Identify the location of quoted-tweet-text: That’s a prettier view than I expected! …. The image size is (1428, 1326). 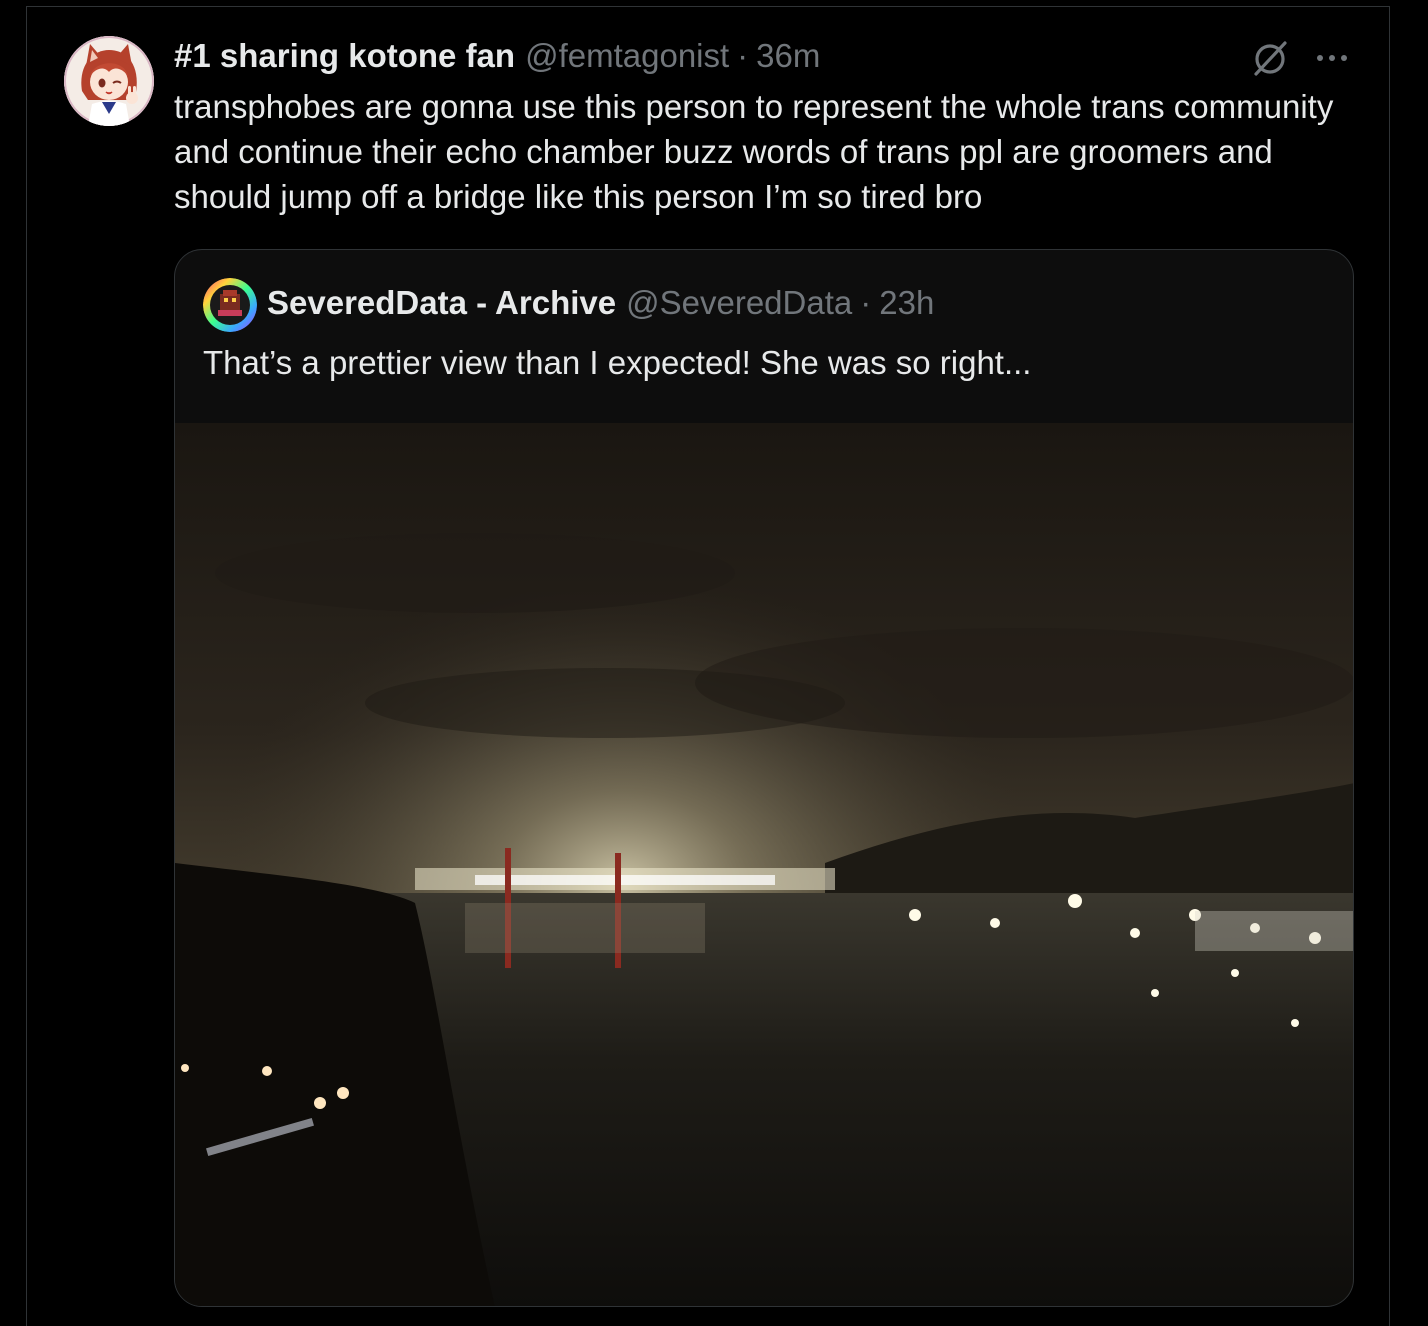
(617, 362).